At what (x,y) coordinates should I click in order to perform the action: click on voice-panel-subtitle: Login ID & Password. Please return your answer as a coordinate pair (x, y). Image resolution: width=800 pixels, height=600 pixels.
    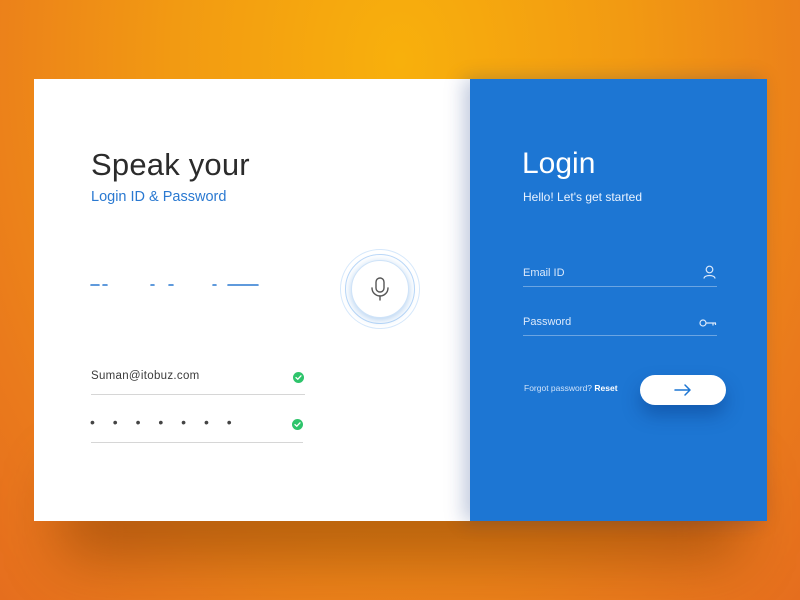
    Looking at the image, I should click on (159, 197).